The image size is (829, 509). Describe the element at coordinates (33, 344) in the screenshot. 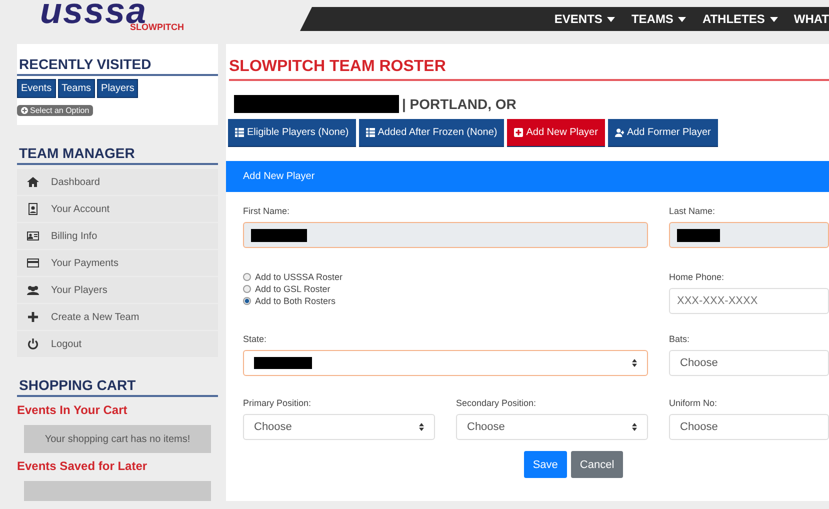

I see `power-icon` at that location.